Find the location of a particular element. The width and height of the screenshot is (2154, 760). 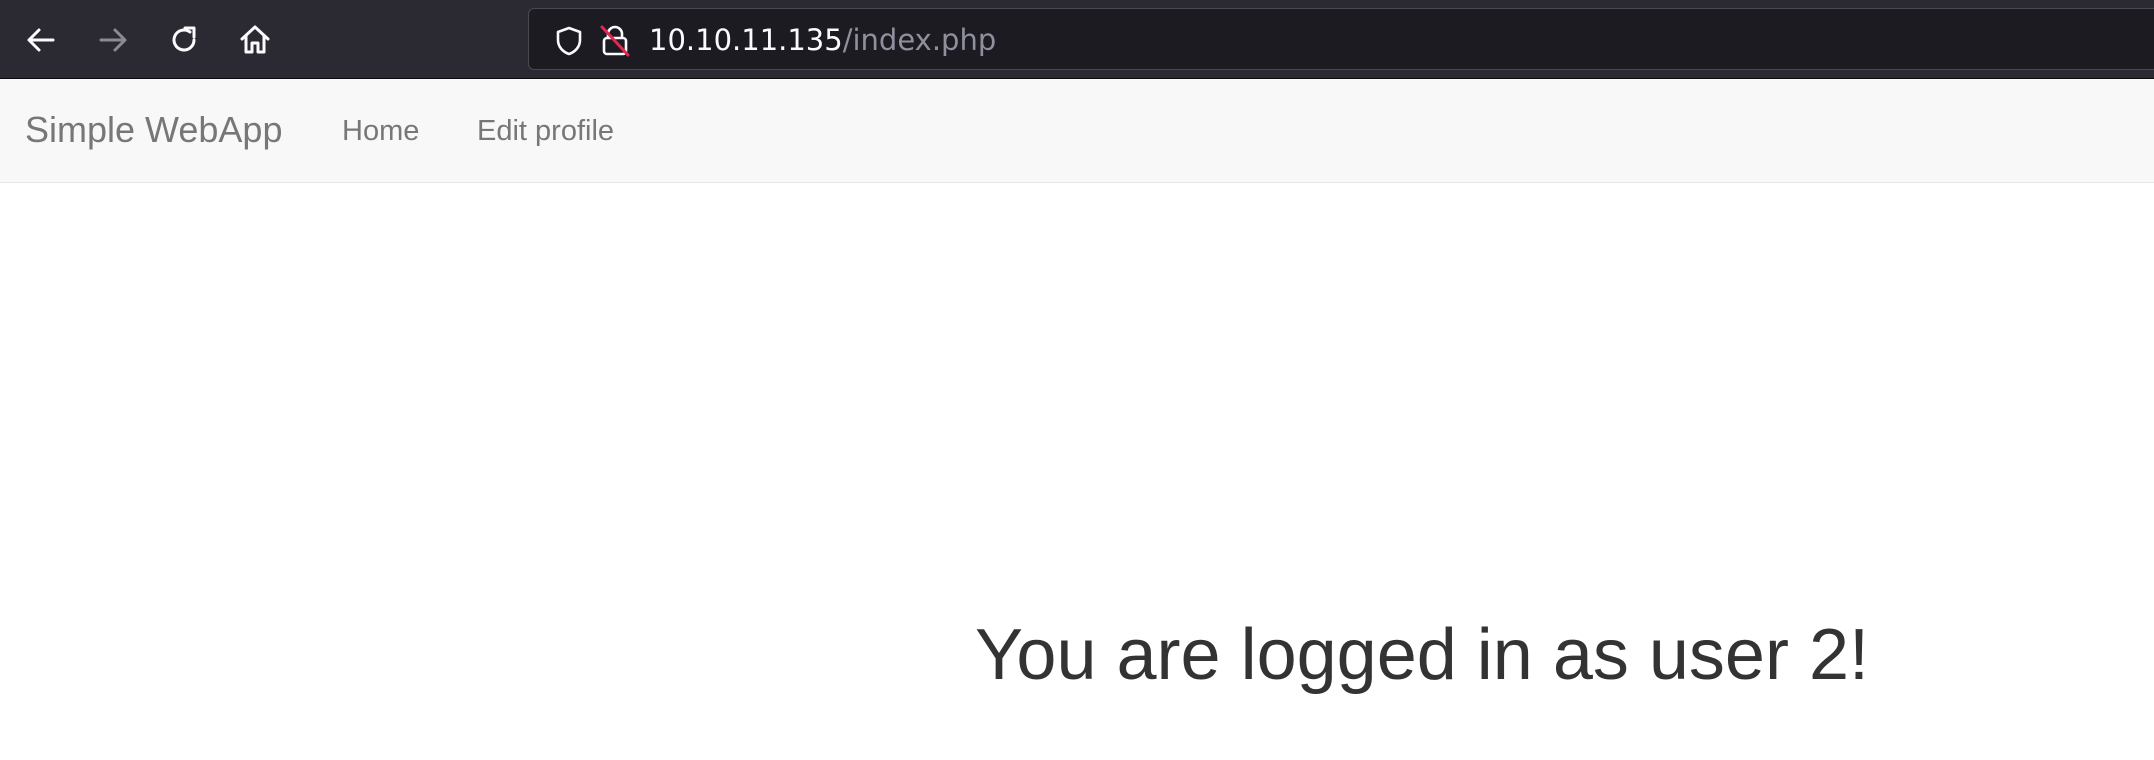

nav-link-home: Home is located at coordinates (380, 131).